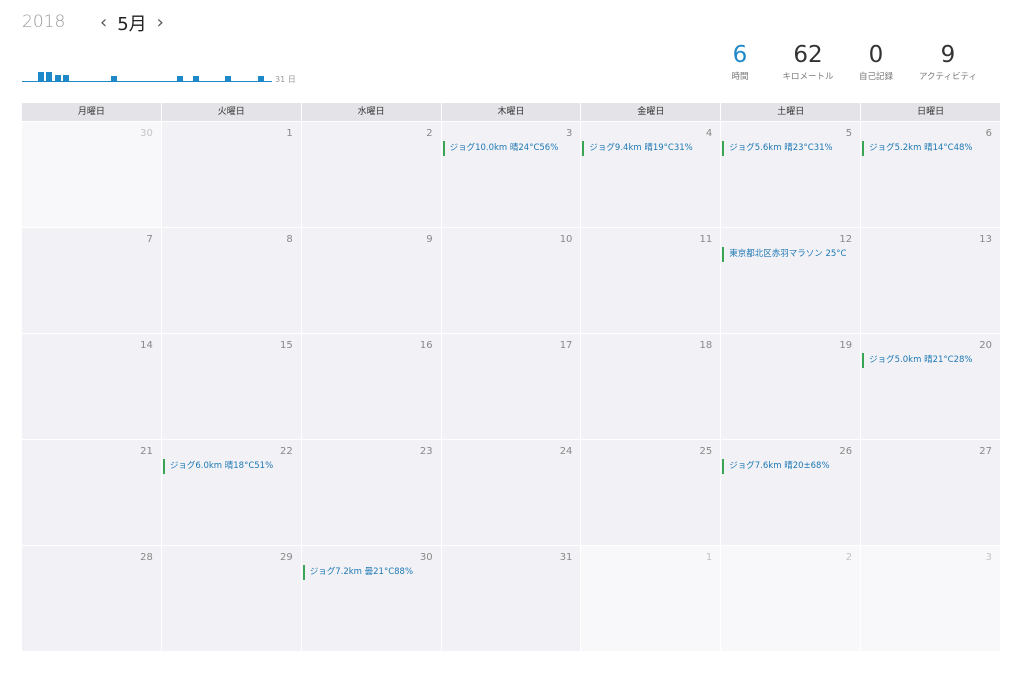 This screenshot has width=1024, height=675. Describe the element at coordinates (371, 598) in the screenshot. I see `day-cell: 30 ジョグ7.2km 曇21°C88%` at that location.